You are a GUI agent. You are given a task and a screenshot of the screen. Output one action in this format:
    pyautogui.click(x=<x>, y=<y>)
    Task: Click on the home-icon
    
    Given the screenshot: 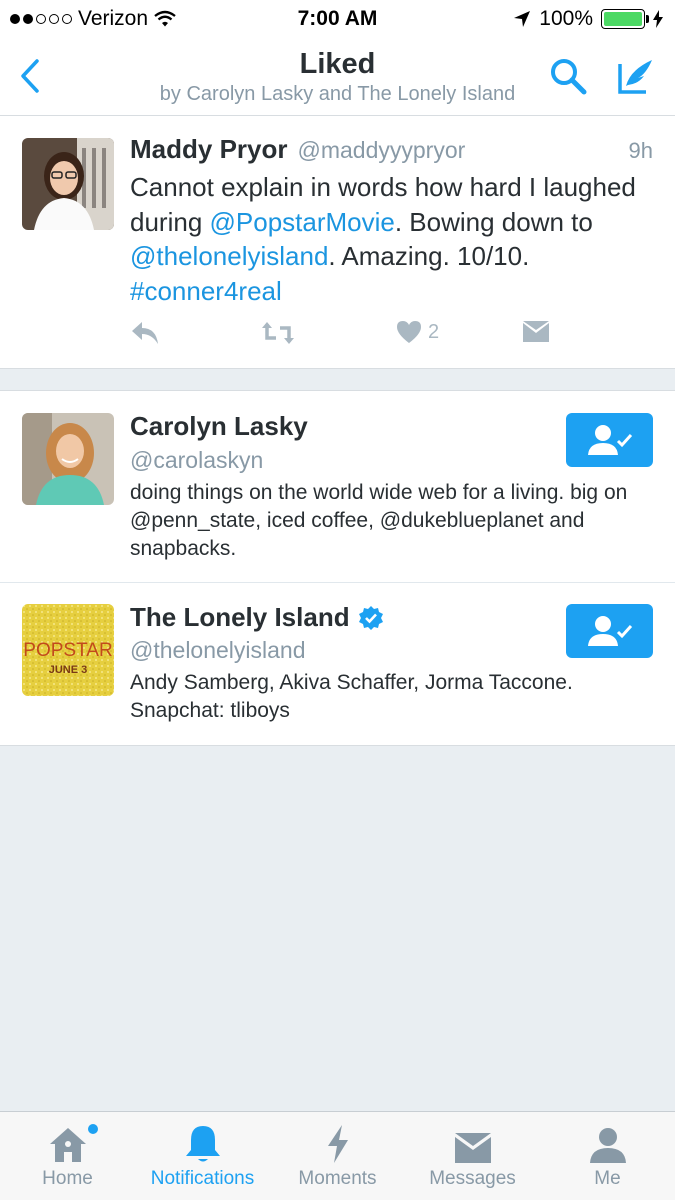 What is the action you would take?
    pyautogui.click(x=73, y=1138)
    